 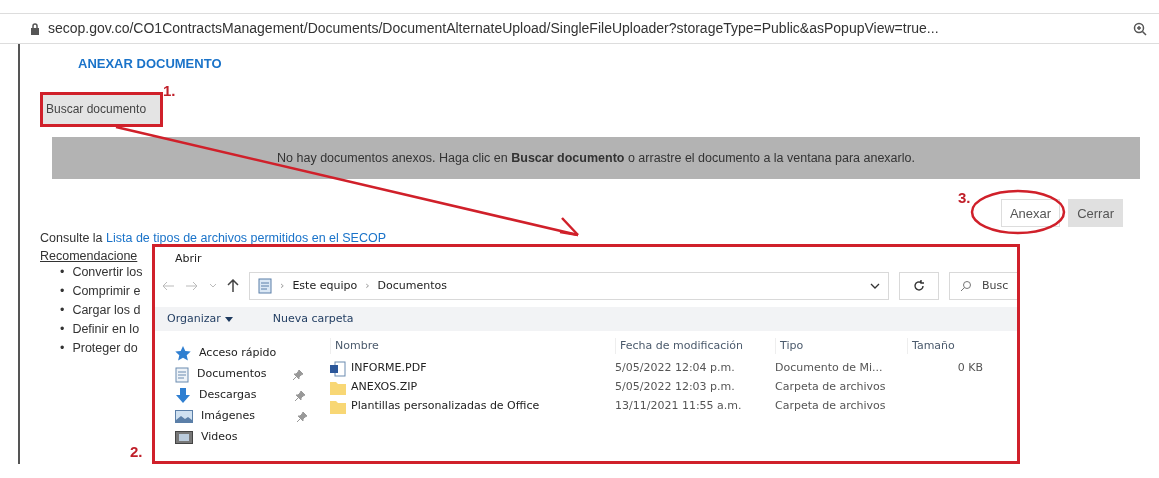 What do you see at coordinates (168, 286) in the screenshot?
I see `back-arrow-icon` at bounding box center [168, 286].